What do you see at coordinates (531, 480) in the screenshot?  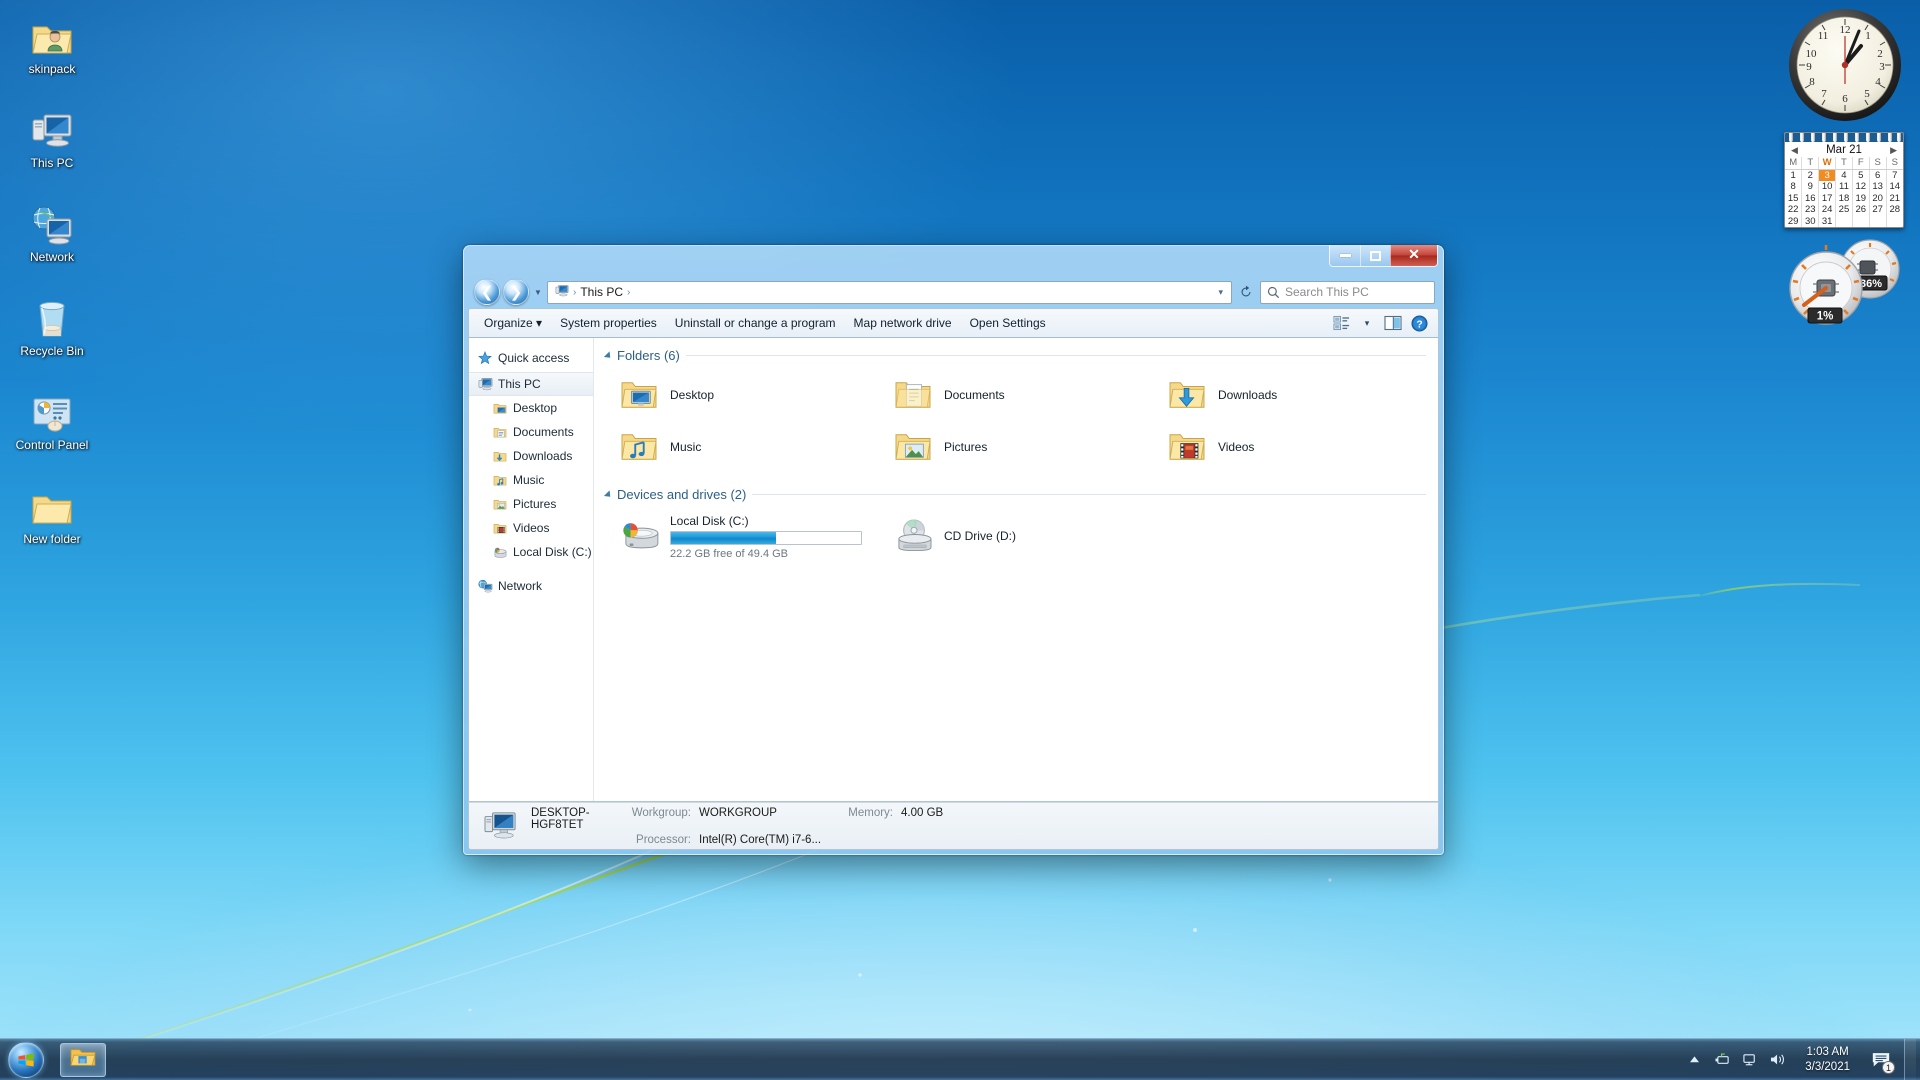 I see `sidebar-item-music: Music` at bounding box center [531, 480].